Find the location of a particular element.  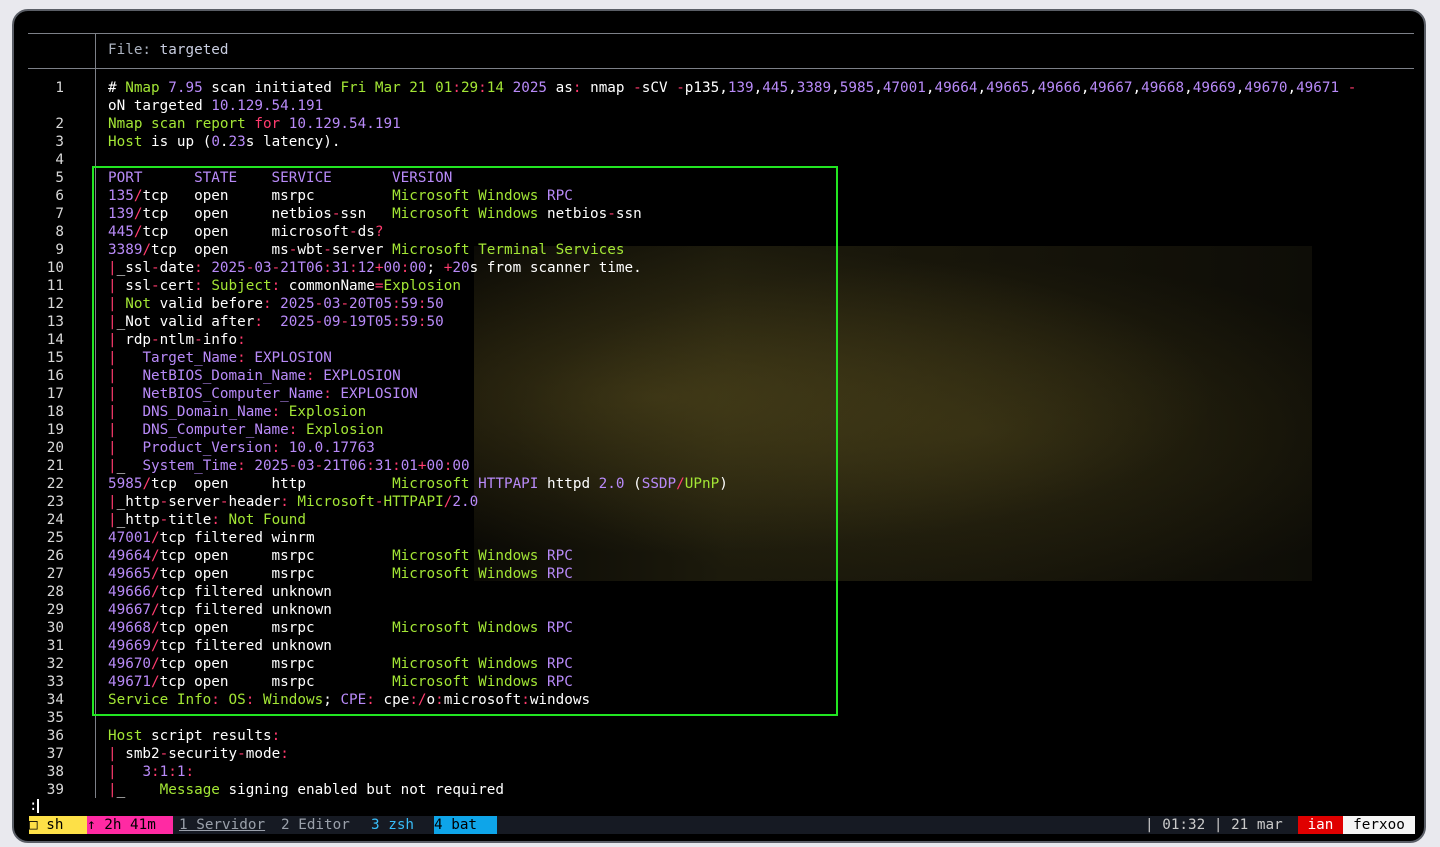

line-number: 4 is located at coordinates (59, 160).